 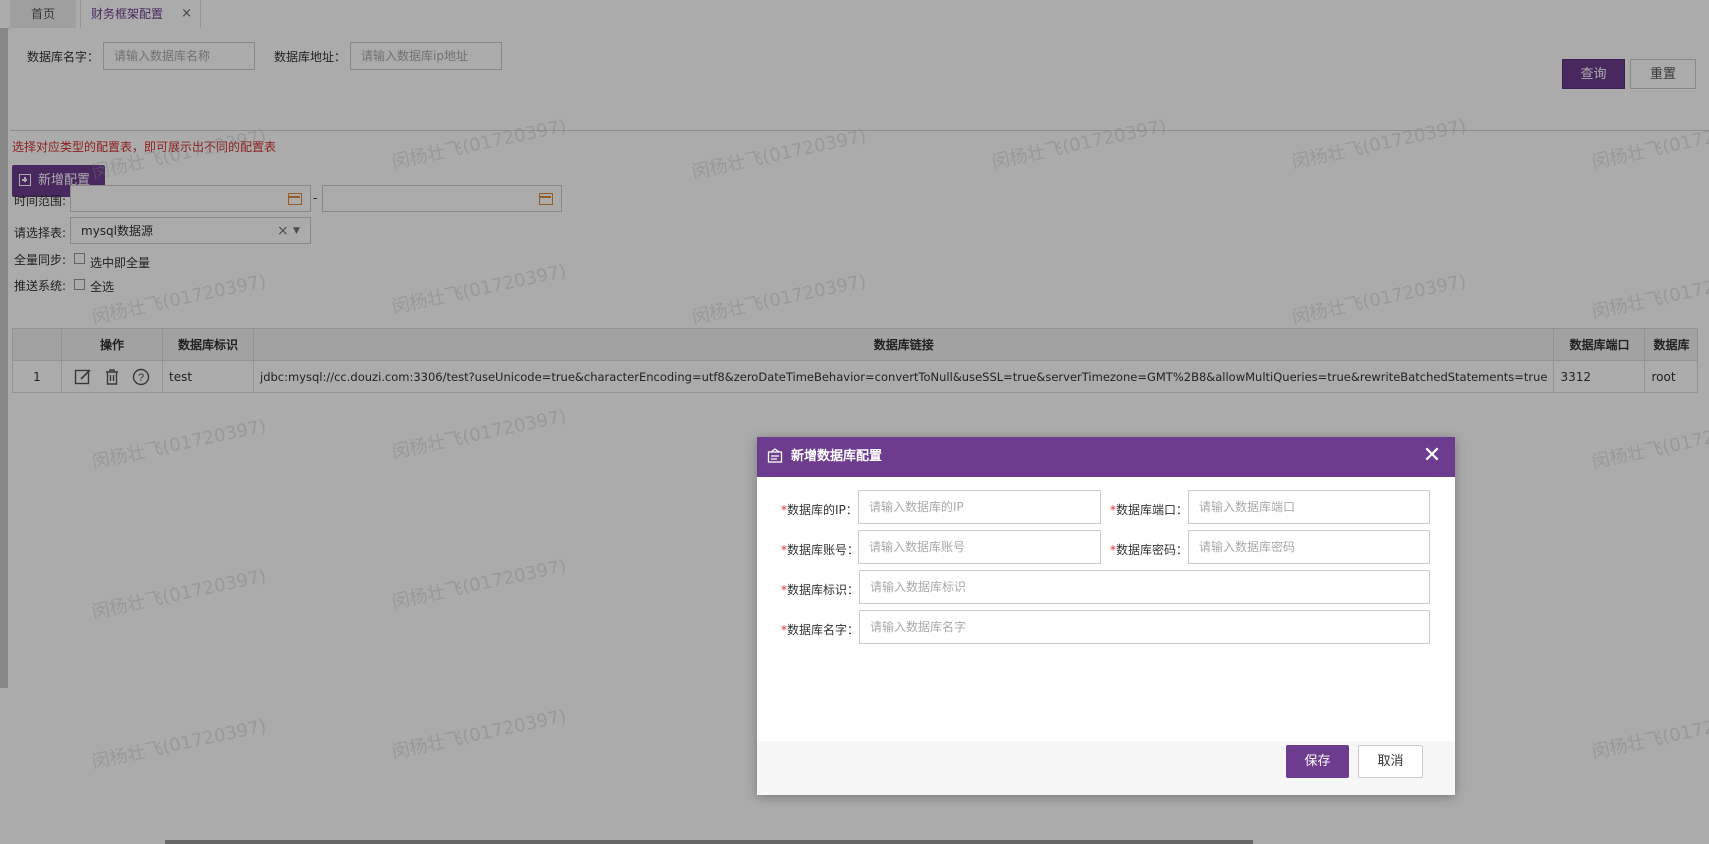 What do you see at coordinates (1106, 768) in the screenshot?
I see `dialog-footer: 保存 取消` at bounding box center [1106, 768].